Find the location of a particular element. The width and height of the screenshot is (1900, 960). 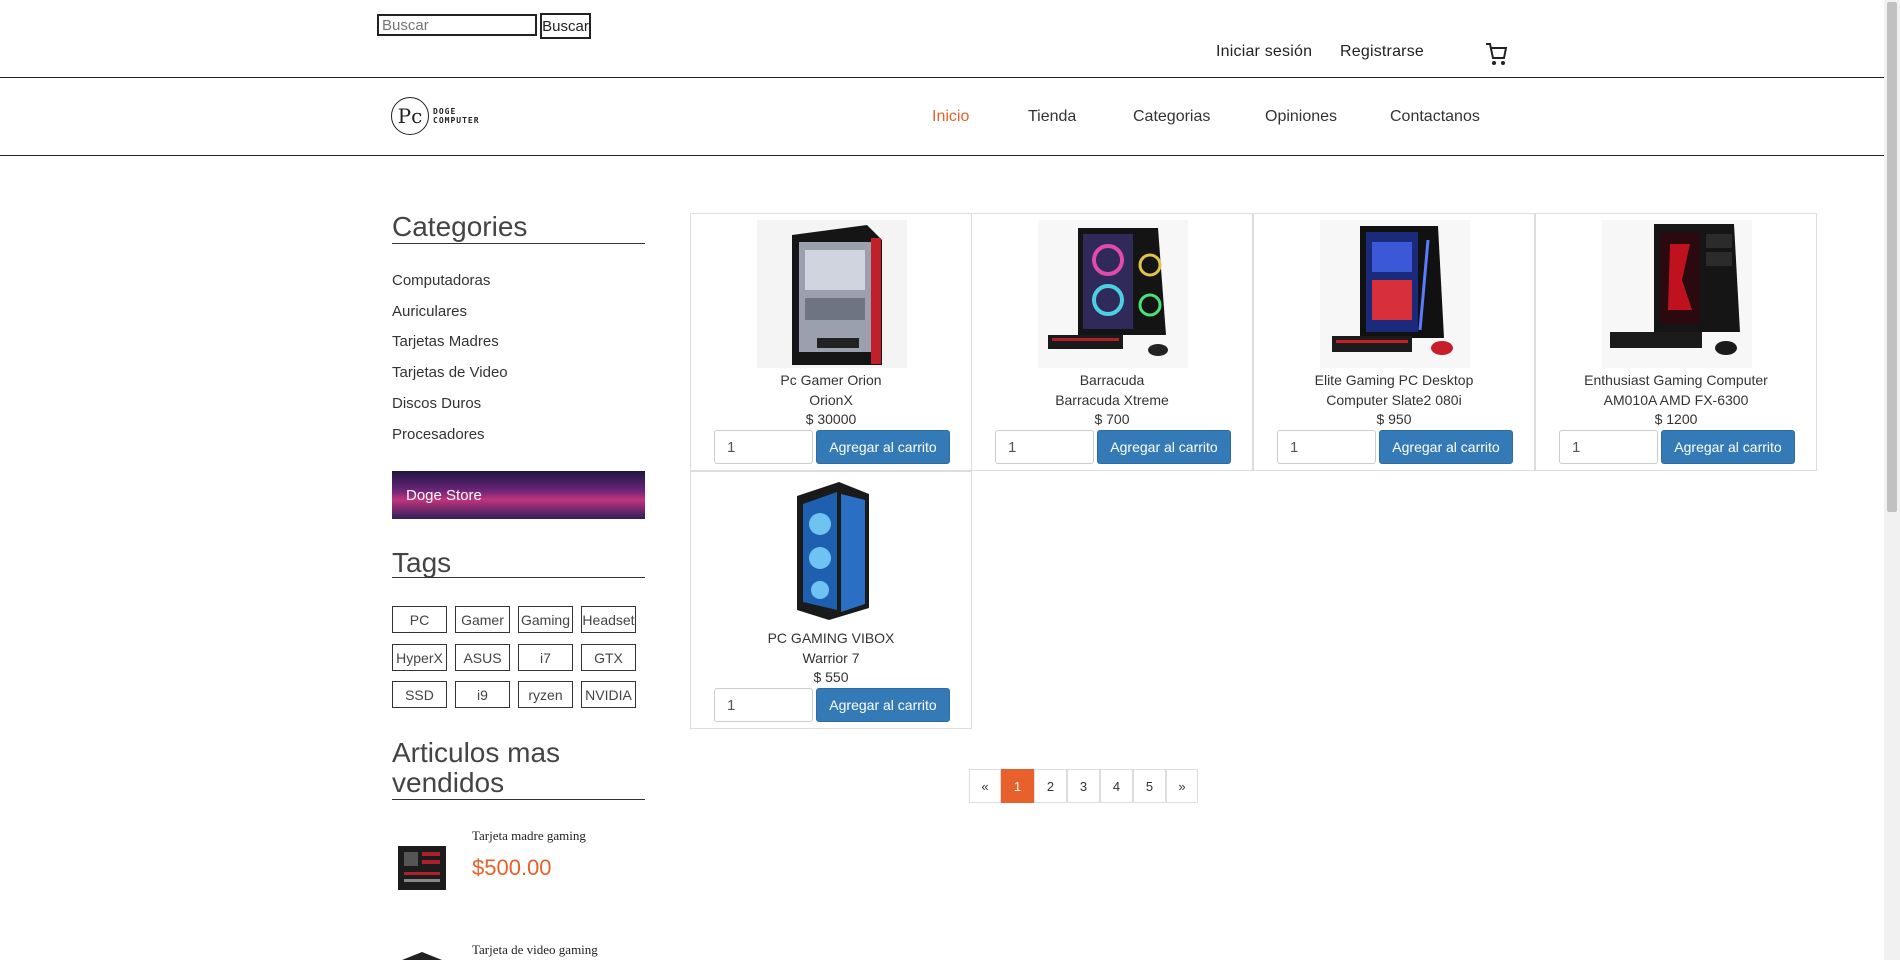

tag-gamer: Gamer is located at coordinates (482, 619).